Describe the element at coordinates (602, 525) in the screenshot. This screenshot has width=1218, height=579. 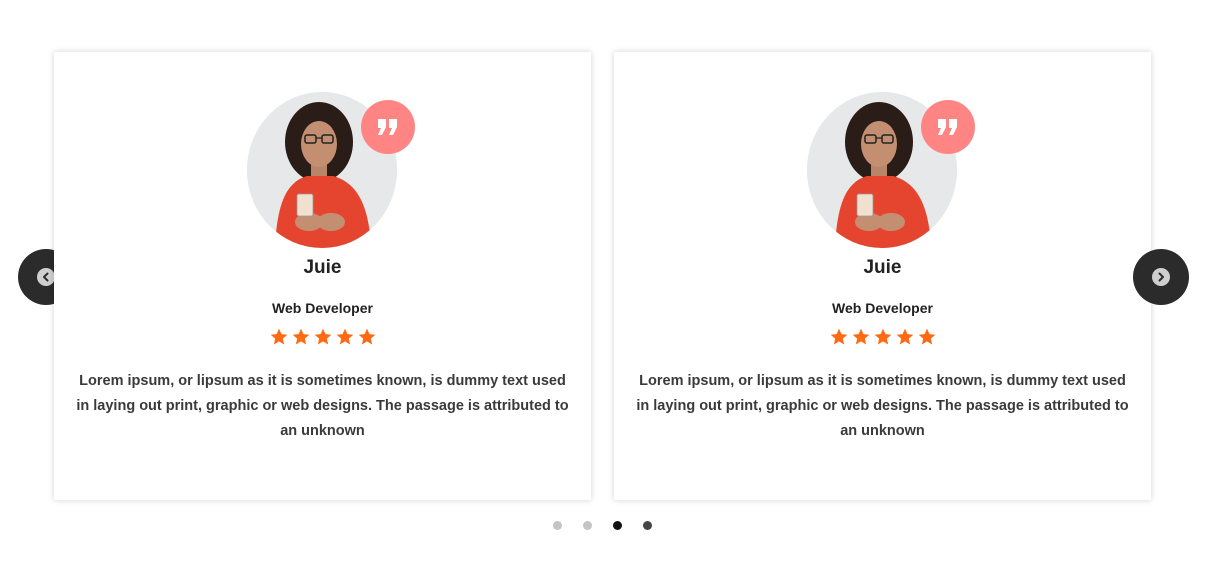
I see `pagination-dots` at that location.